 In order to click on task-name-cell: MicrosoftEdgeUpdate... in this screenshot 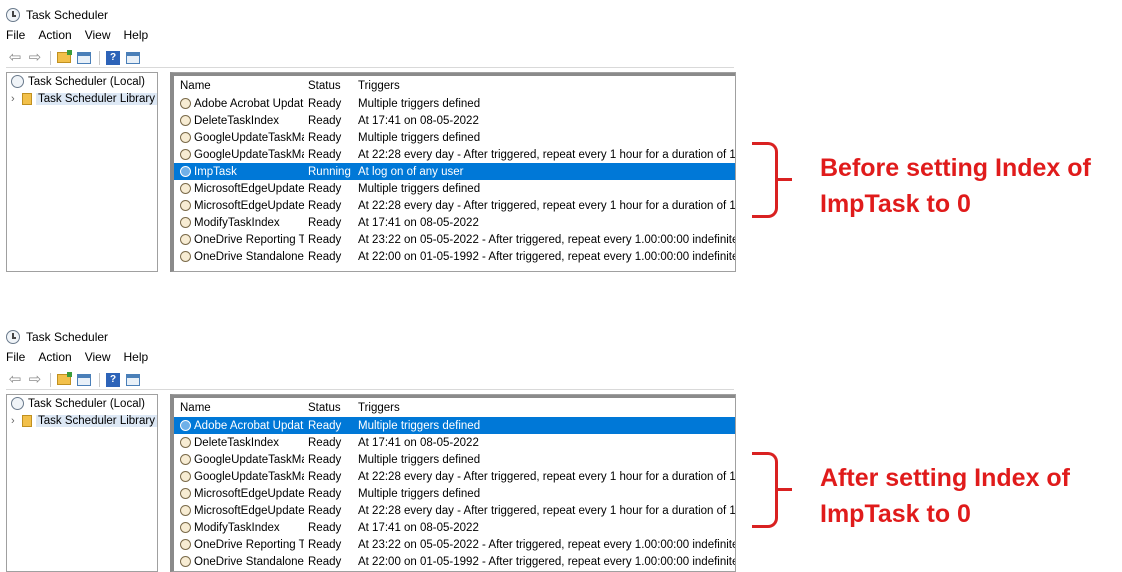, I will do `click(239, 494)`.